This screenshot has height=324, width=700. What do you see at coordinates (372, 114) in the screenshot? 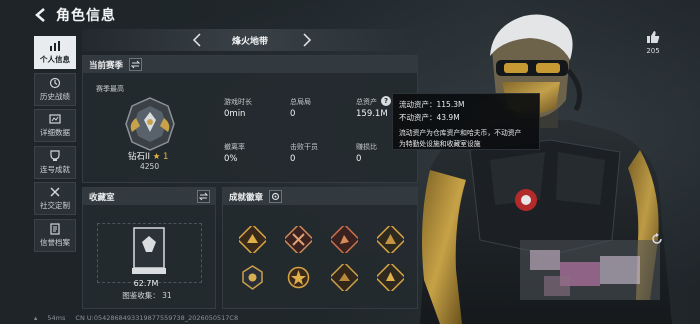
I see `stat-value-total-assets: 159.1M` at bounding box center [372, 114].